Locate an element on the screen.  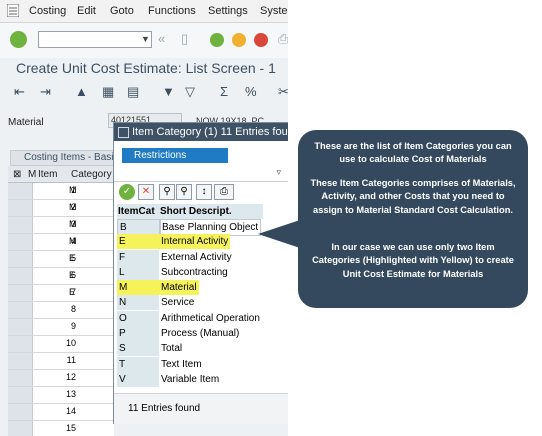
cut-icon: ✂ is located at coordinates (283, 92).